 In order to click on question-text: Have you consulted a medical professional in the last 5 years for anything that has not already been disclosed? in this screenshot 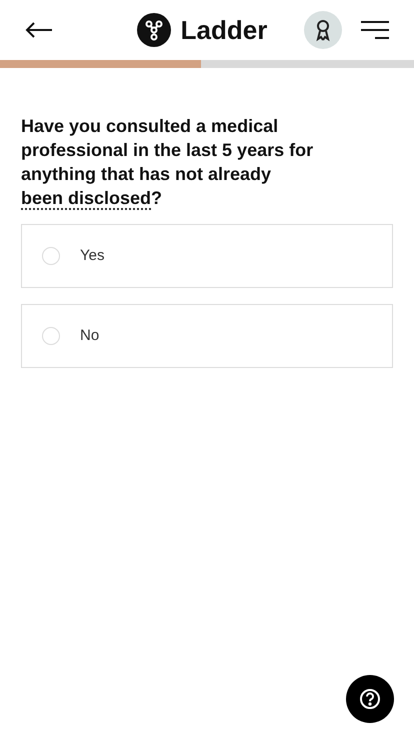, I will do `click(167, 162)`.